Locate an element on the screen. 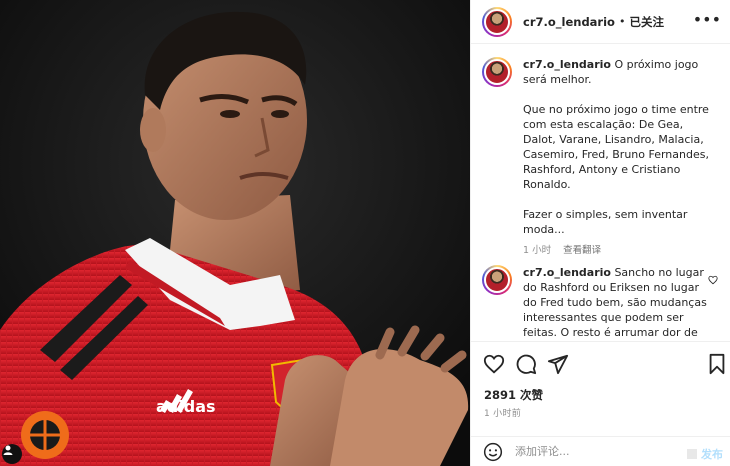  caption-username: cr7.o_lendario is located at coordinates (567, 64).